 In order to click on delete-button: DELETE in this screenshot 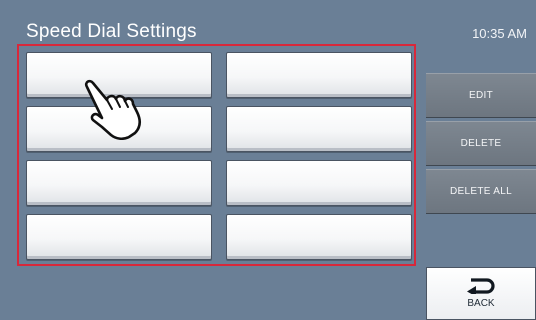, I will do `click(481, 143)`.